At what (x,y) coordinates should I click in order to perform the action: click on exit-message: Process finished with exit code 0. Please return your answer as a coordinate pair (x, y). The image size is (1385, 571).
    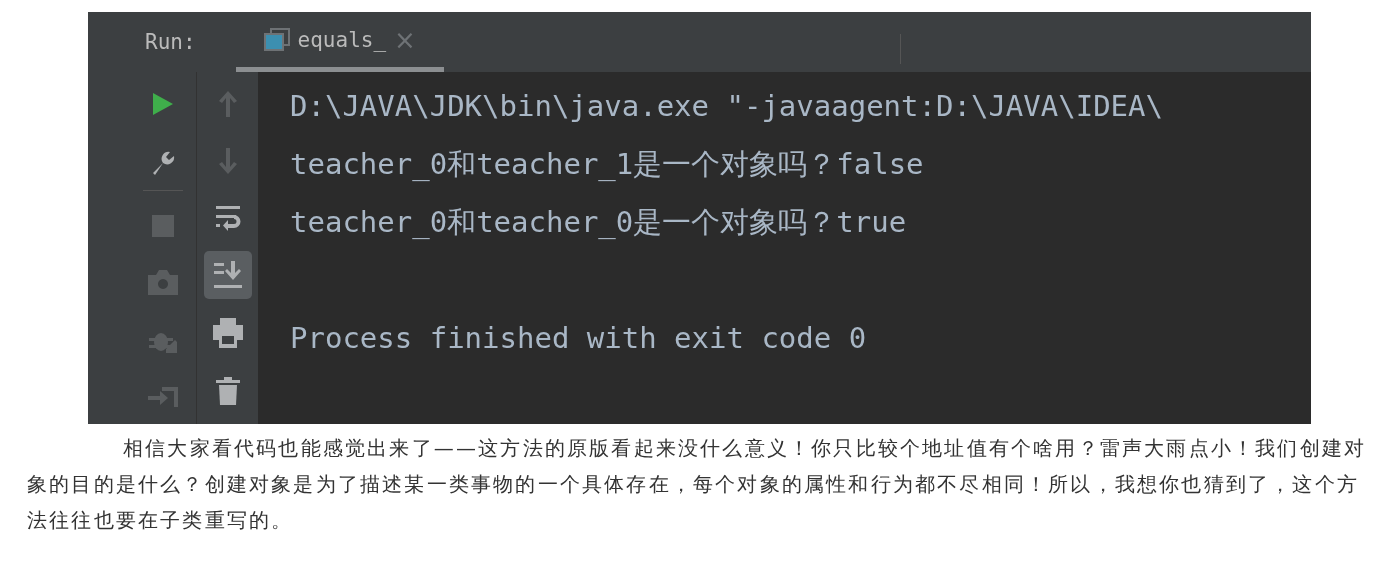
    Looking at the image, I should click on (578, 338).